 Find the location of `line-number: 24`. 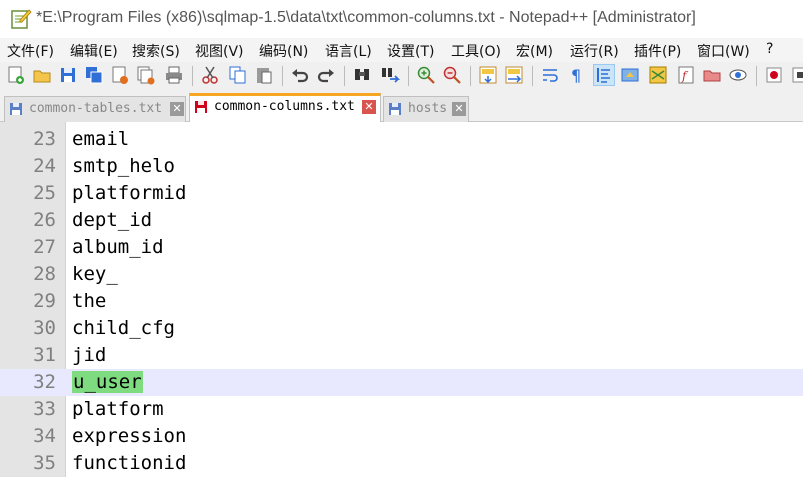

line-number: 24 is located at coordinates (44, 166).